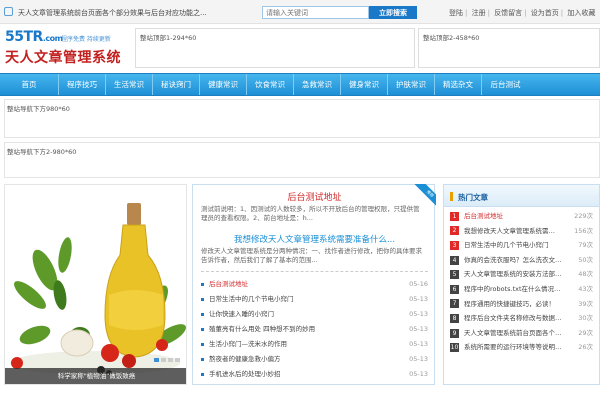 This screenshot has height=395, width=600. What do you see at coordinates (581, 13) in the screenshot?
I see `add-favorite-link: 加入收藏` at bounding box center [581, 13].